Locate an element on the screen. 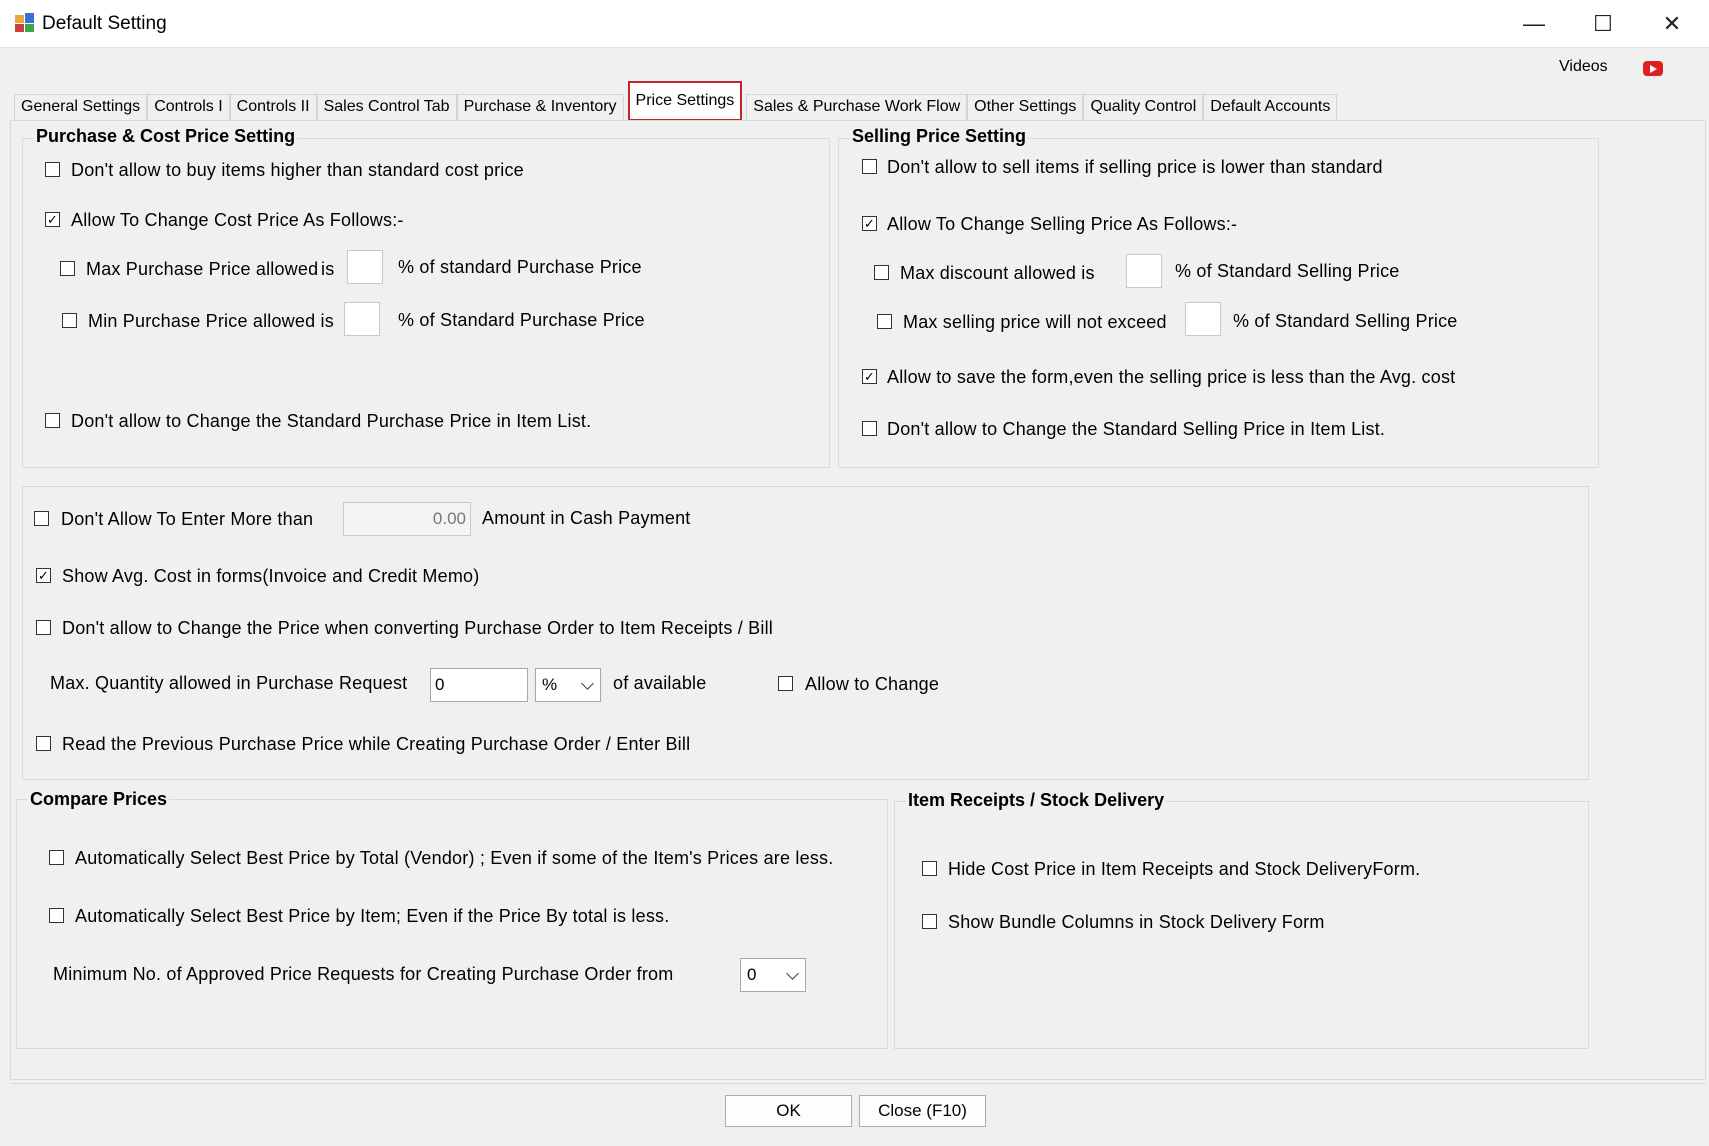 The width and height of the screenshot is (1709, 1146). max-selling-checkbox is located at coordinates (884, 321).